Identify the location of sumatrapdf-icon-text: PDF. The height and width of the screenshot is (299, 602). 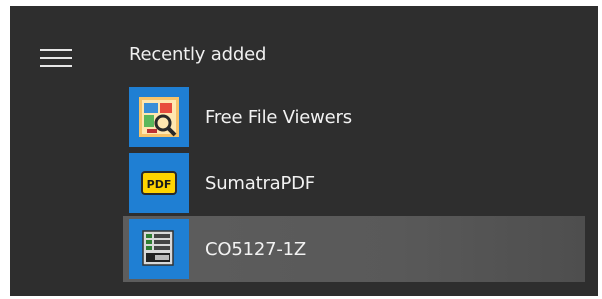
(159, 184).